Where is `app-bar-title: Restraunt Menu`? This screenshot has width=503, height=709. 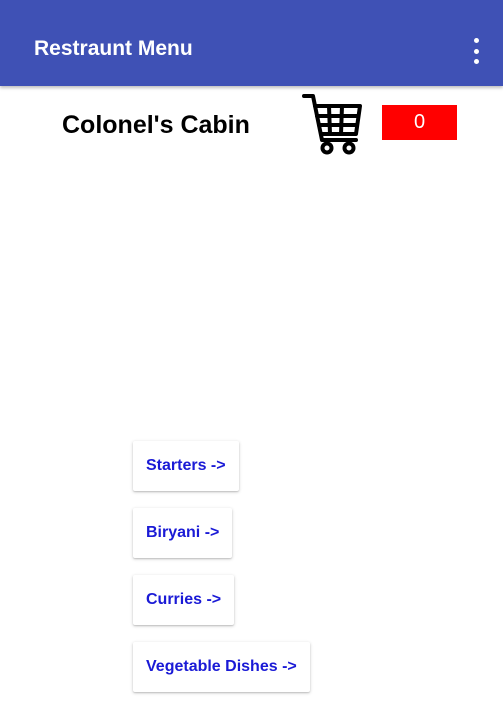 app-bar-title: Restraunt Menu is located at coordinates (113, 48).